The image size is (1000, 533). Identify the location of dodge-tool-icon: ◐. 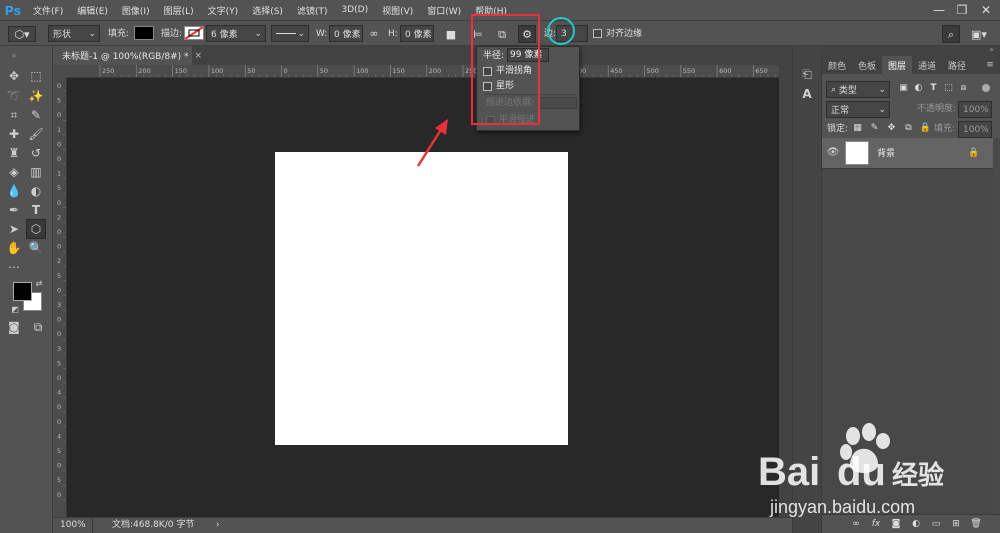
(36, 191).